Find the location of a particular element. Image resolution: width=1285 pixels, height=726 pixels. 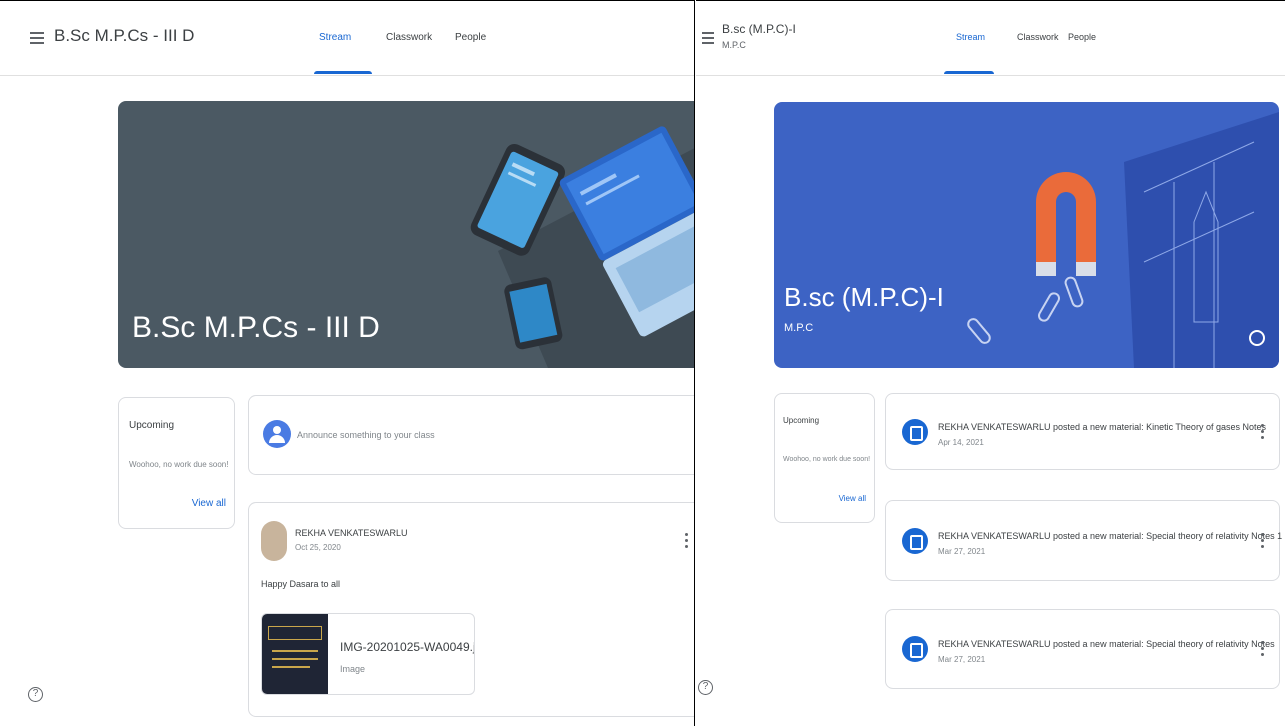

announce-input: Announce something to your class is located at coordinates (366, 435).